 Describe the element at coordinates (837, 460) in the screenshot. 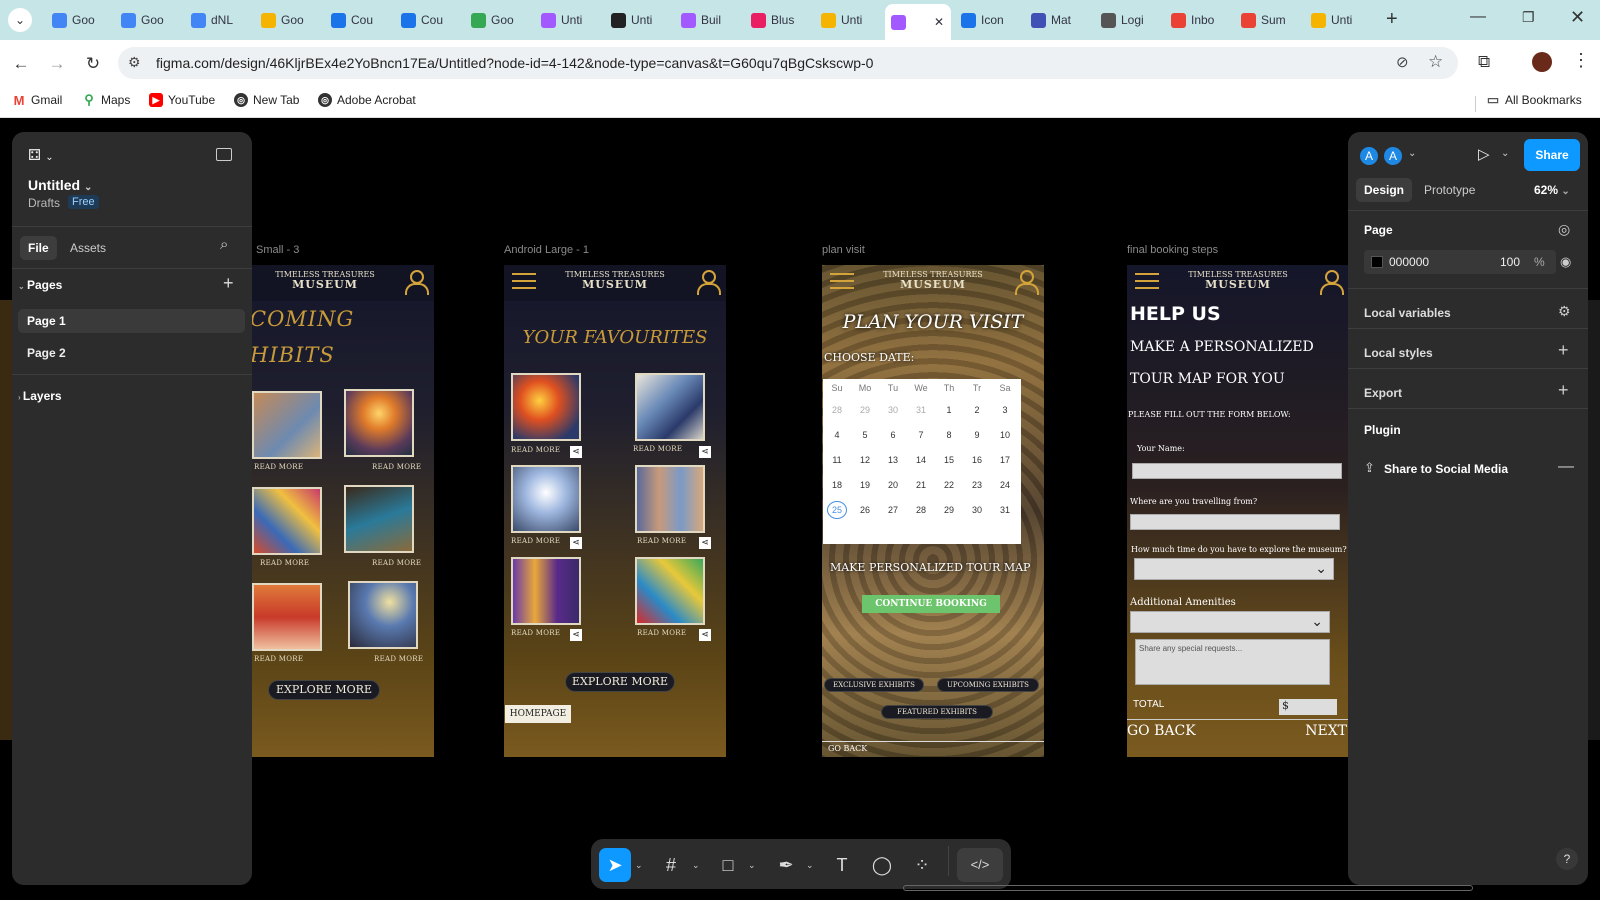

I see `calendar-day: 11` at that location.